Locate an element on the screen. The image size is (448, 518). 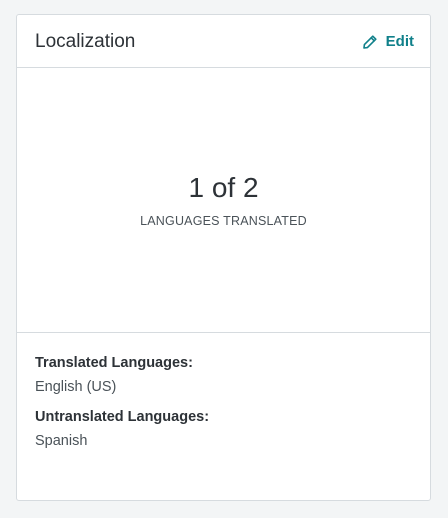
translated-languages-group: Translated Languages: English (US) is located at coordinates (223, 375).